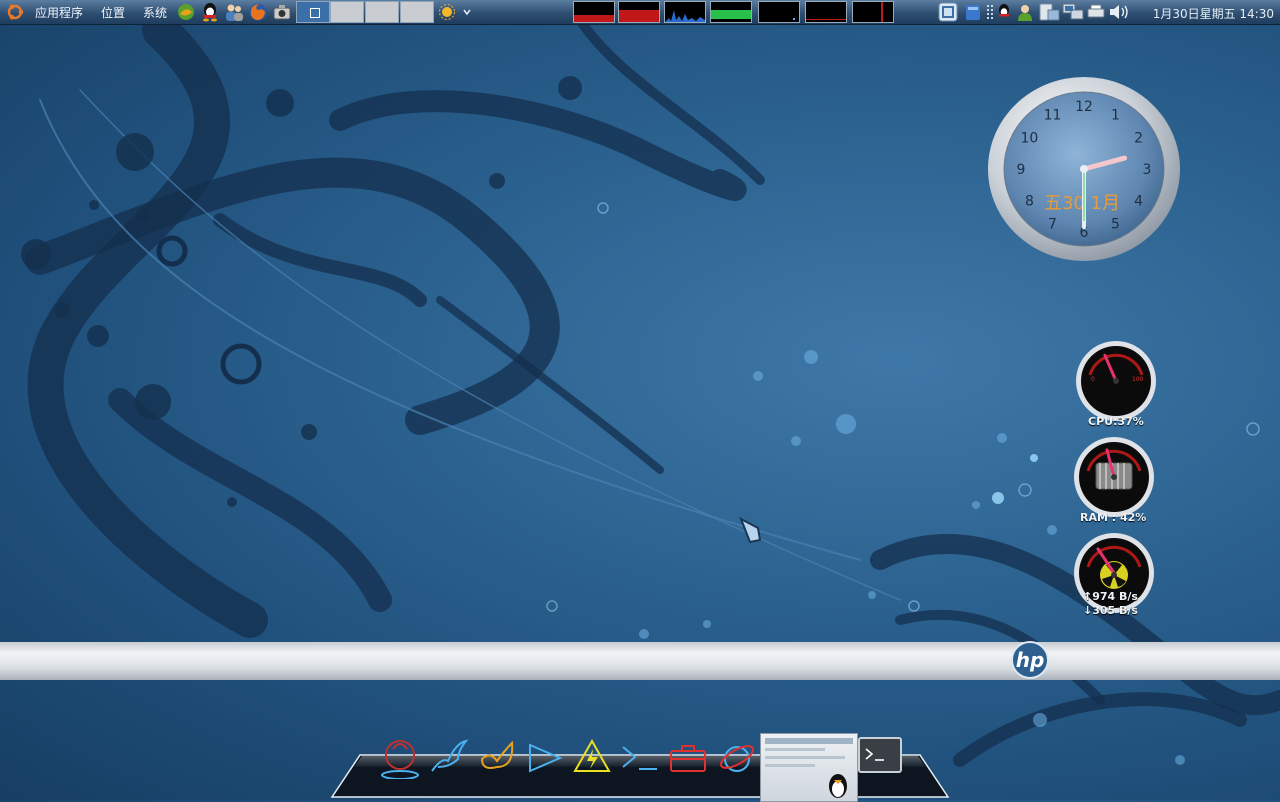 Image resolution: width=1280 pixels, height=802 pixels. I want to click on camera-icon, so click(282, 12).